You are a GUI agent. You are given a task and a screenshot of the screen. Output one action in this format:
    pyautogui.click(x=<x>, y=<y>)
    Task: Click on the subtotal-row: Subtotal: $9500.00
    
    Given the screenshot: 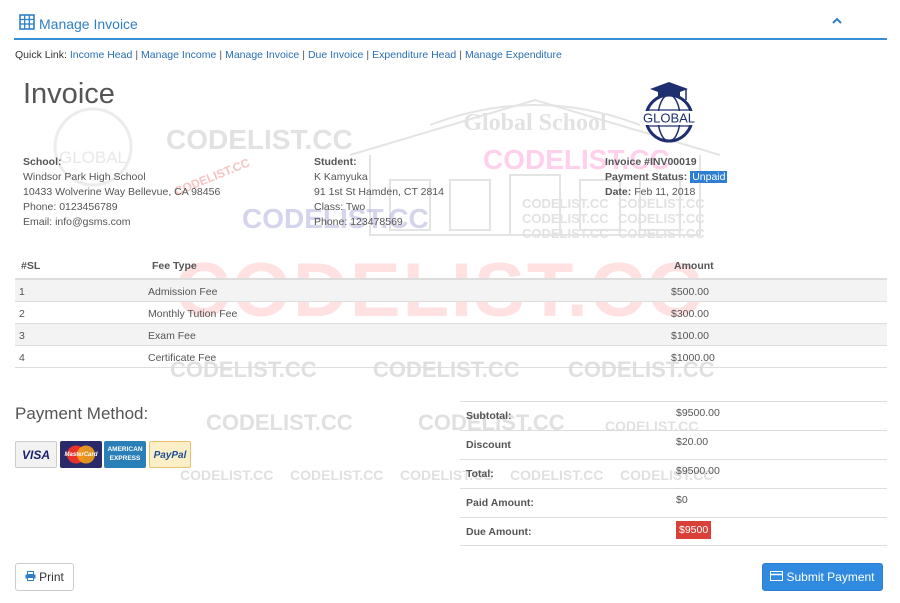 What is the action you would take?
    pyautogui.click(x=673, y=415)
    